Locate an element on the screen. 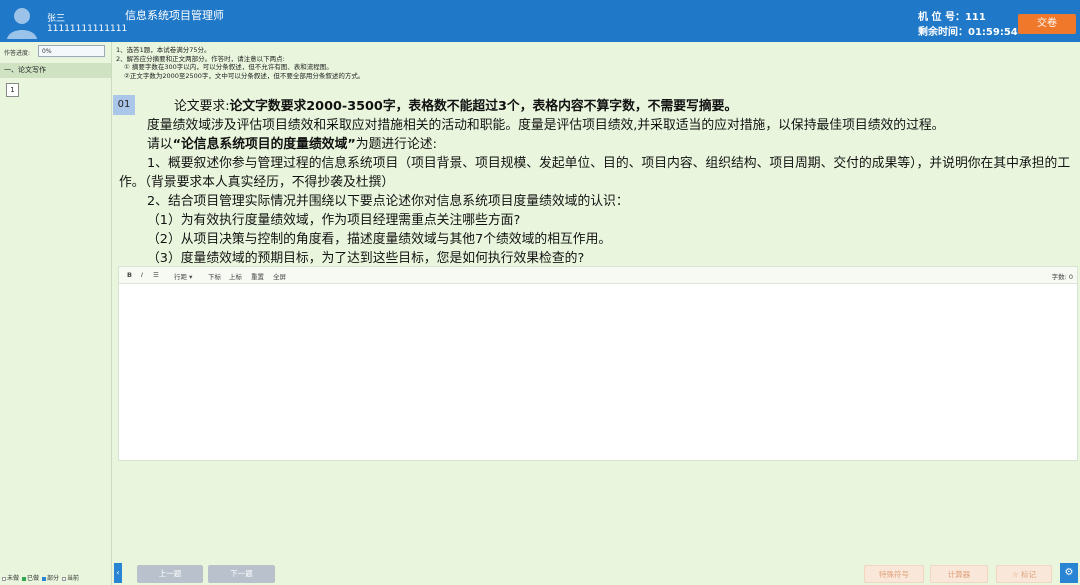 The height and width of the screenshot is (585, 1080). section-title: 一、论文写作 is located at coordinates (55, 70).